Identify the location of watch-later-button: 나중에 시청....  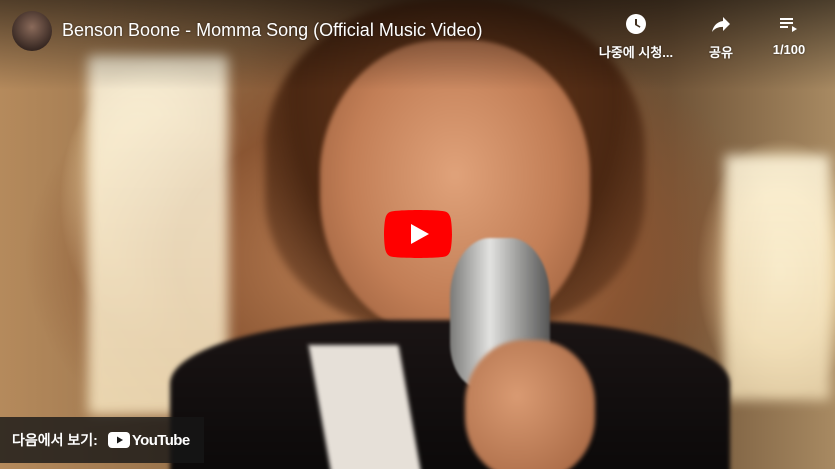
(636, 36).